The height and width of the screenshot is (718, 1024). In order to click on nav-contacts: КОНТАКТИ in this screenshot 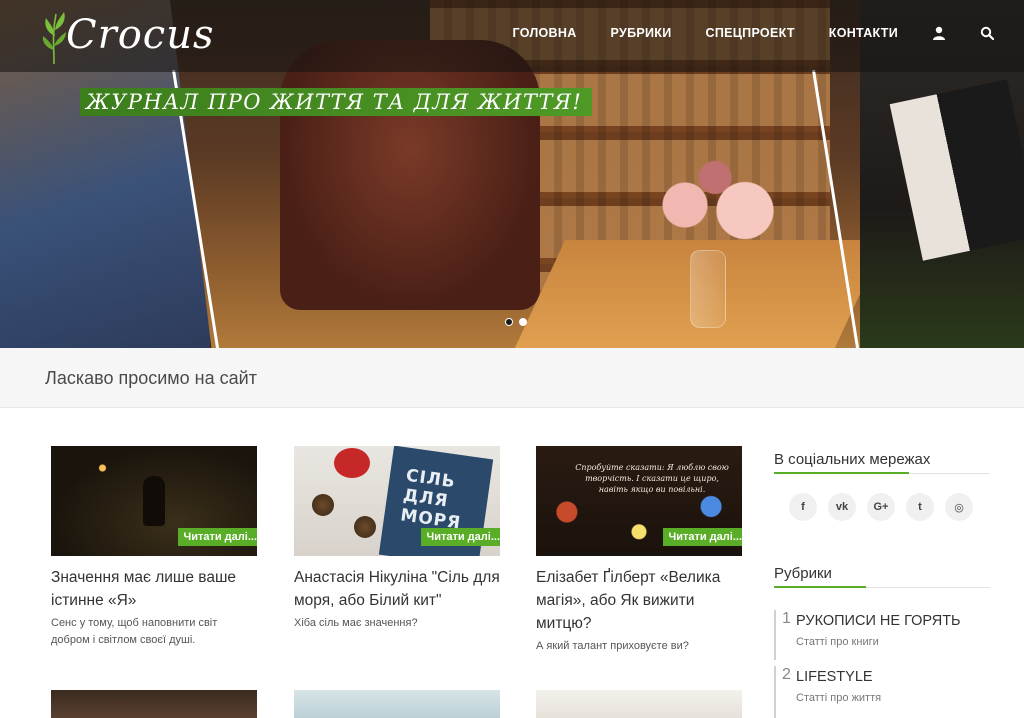, I will do `click(863, 33)`.